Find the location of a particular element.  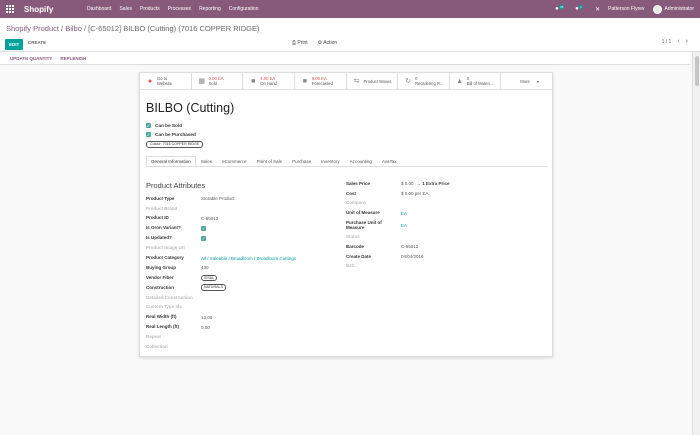

unit-of-measure-link: EA is located at coordinates (404, 213).